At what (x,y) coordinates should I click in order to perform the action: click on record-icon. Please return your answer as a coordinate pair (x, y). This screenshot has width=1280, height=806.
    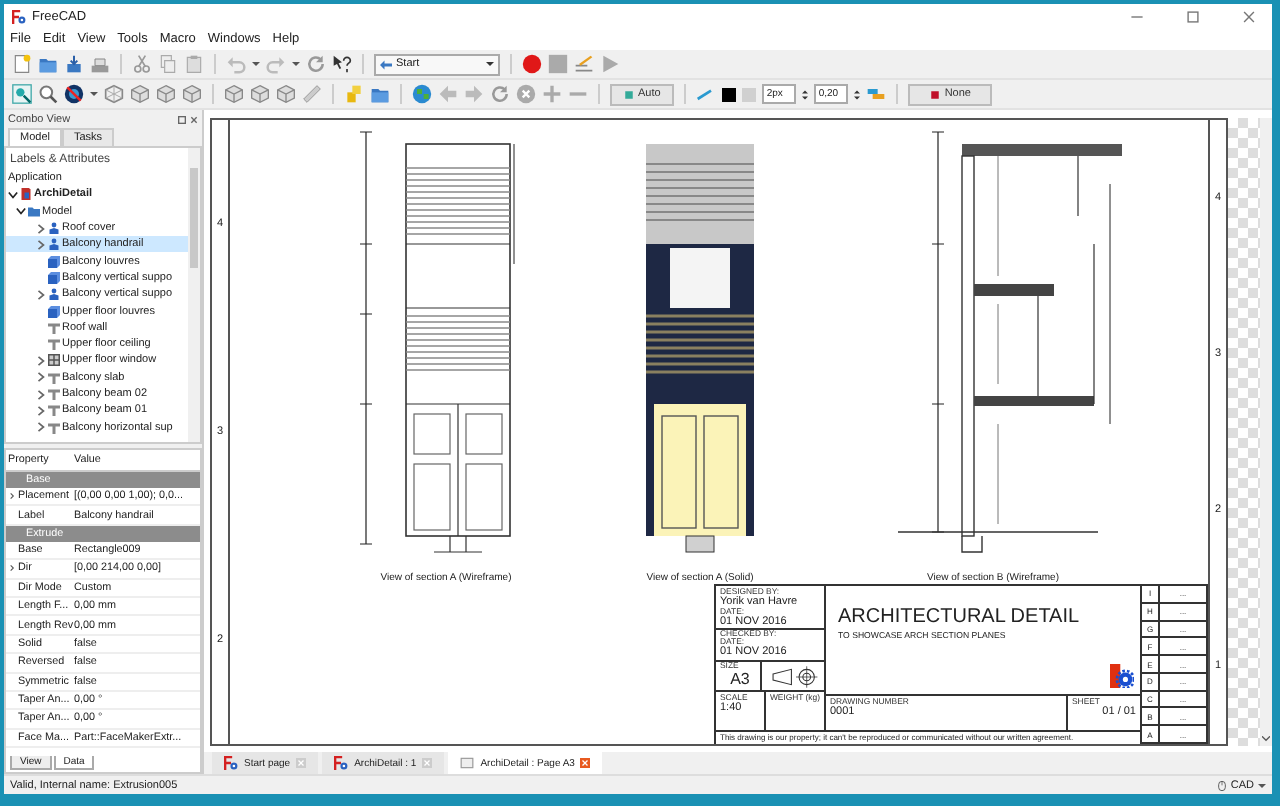
    Looking at the image, I should click on (532, 64).